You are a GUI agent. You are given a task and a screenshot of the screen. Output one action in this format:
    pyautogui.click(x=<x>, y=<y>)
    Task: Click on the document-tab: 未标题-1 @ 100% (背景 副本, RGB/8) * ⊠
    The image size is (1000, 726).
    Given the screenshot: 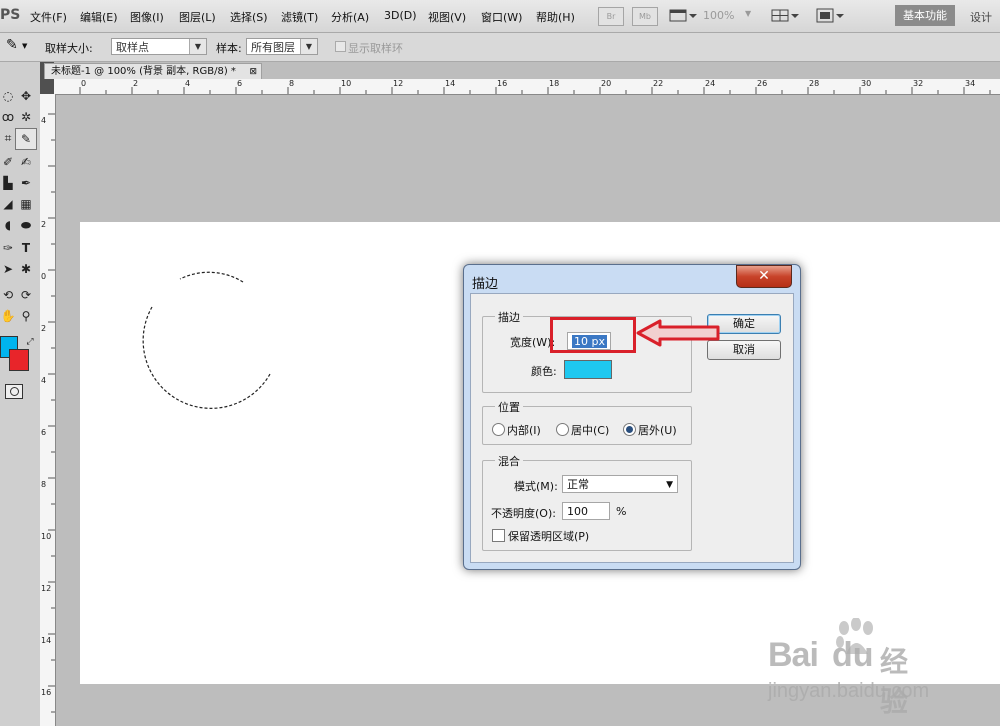 What is the action you would take?
    pyautogui.click(x=153, y=71)
    